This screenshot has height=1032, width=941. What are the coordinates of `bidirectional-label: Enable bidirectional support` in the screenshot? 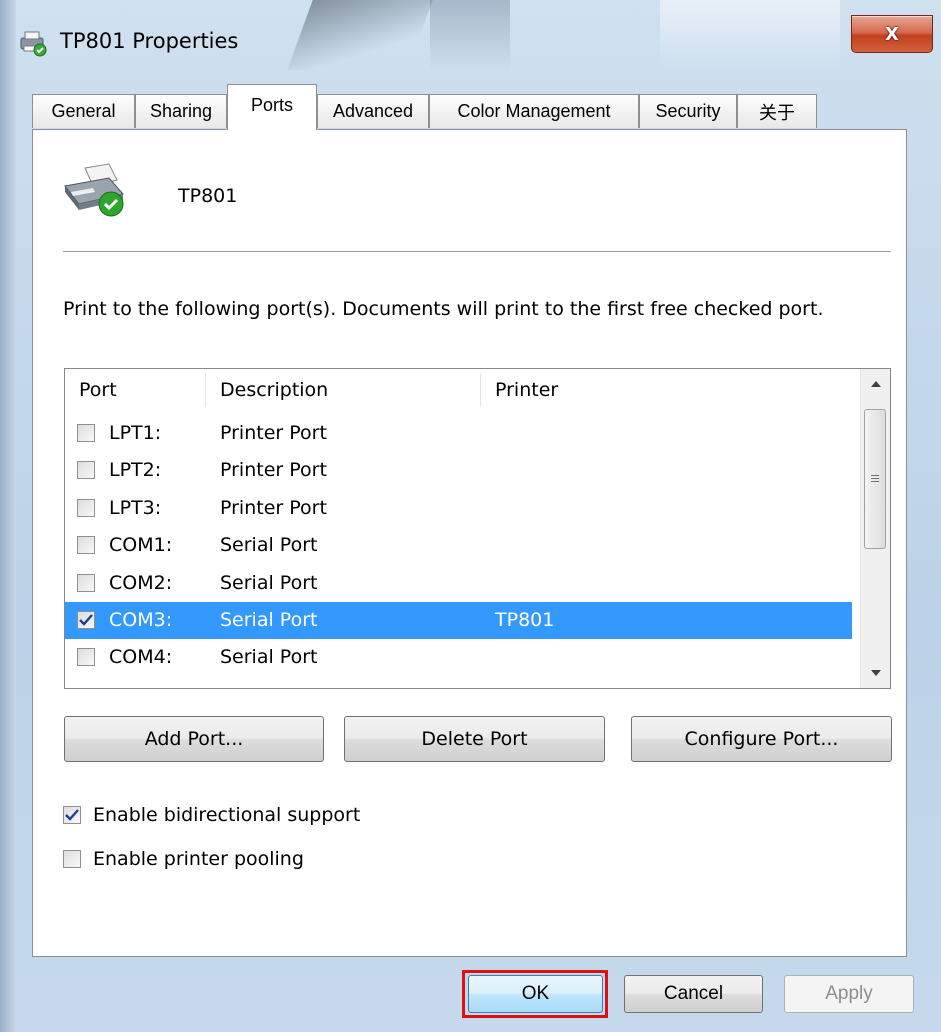 It's located at (227, 815).